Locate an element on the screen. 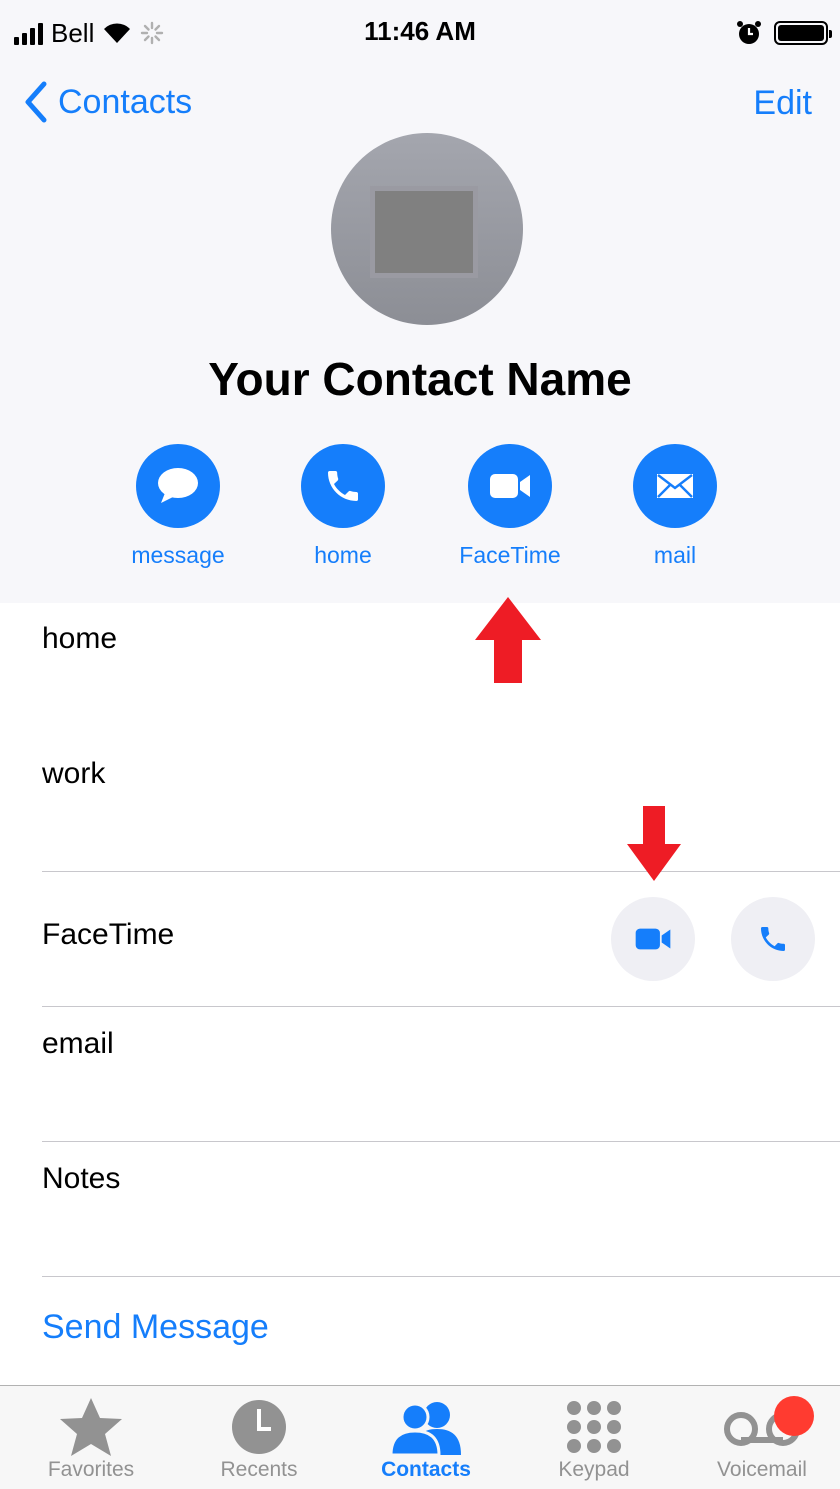  clock-icon is located at coordinates (259, 1427).